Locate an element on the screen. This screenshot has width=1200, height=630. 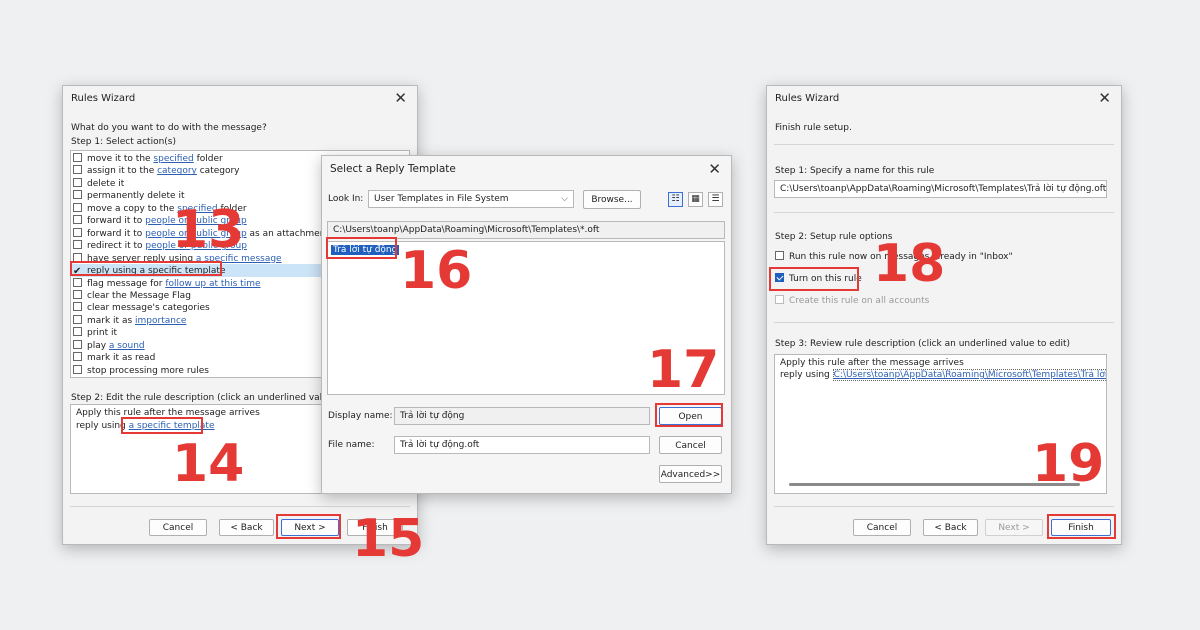
run-now-checkbox is located at coordinates (779, 255).